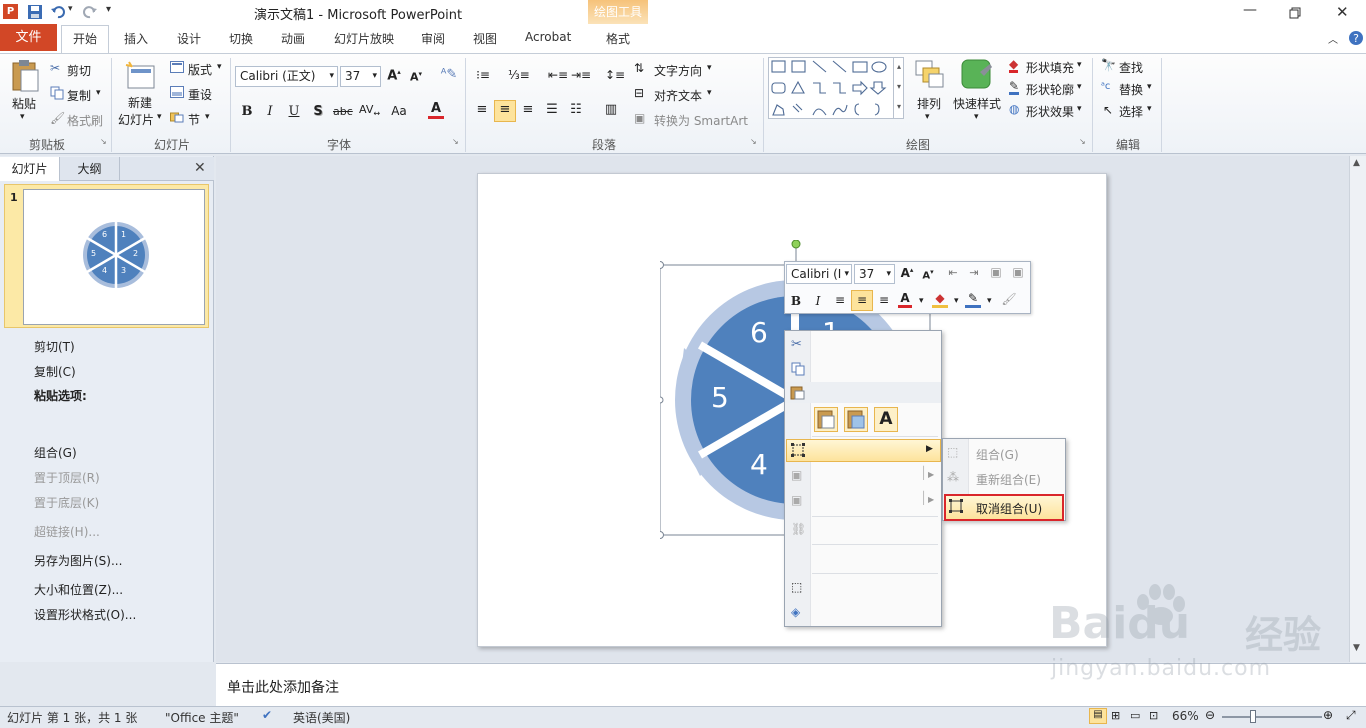  I want to click on new-slide-dropdown-icon: ▾, so click(159, 117).